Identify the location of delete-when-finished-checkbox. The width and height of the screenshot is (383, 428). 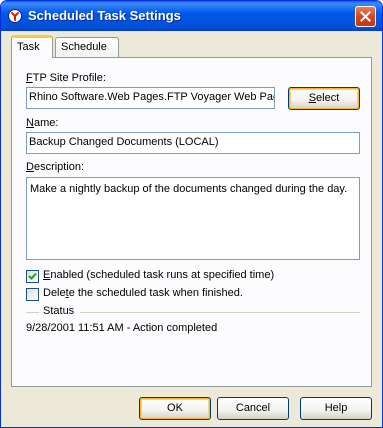
(32, 294).